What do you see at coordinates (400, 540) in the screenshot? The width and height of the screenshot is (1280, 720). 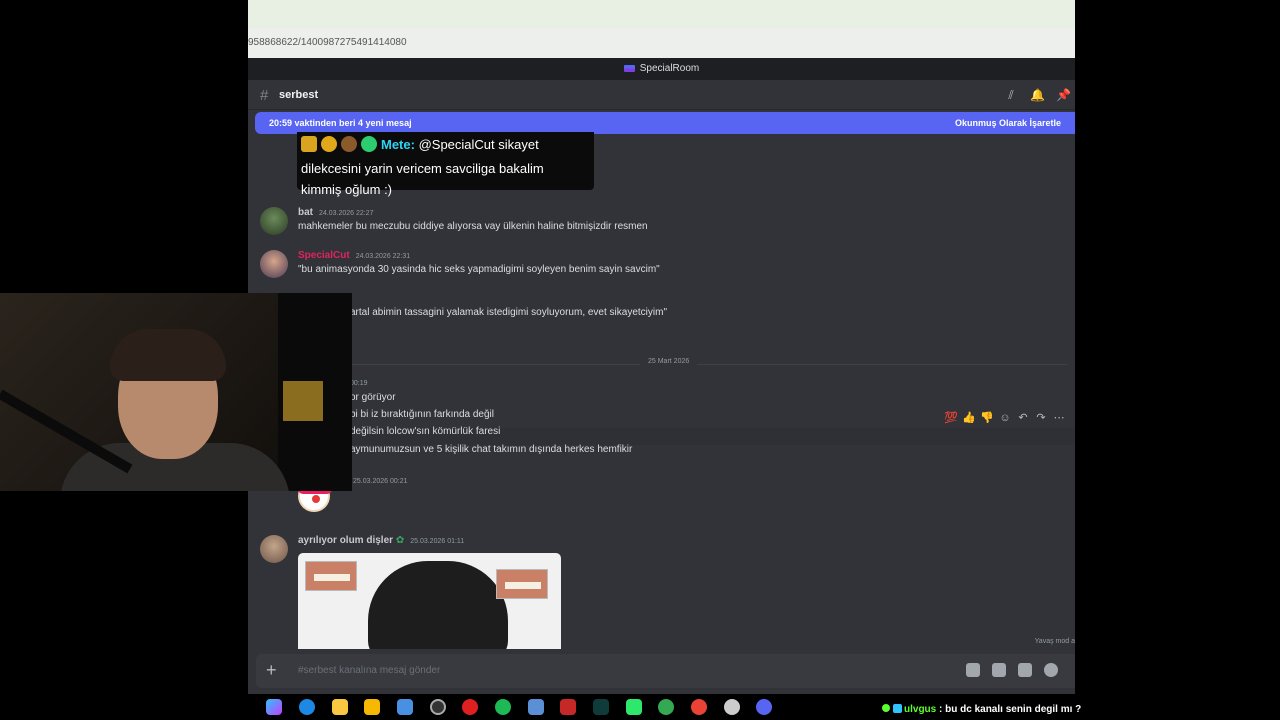 I see `badge-icon: ✿` at bounding box center [400, 540].